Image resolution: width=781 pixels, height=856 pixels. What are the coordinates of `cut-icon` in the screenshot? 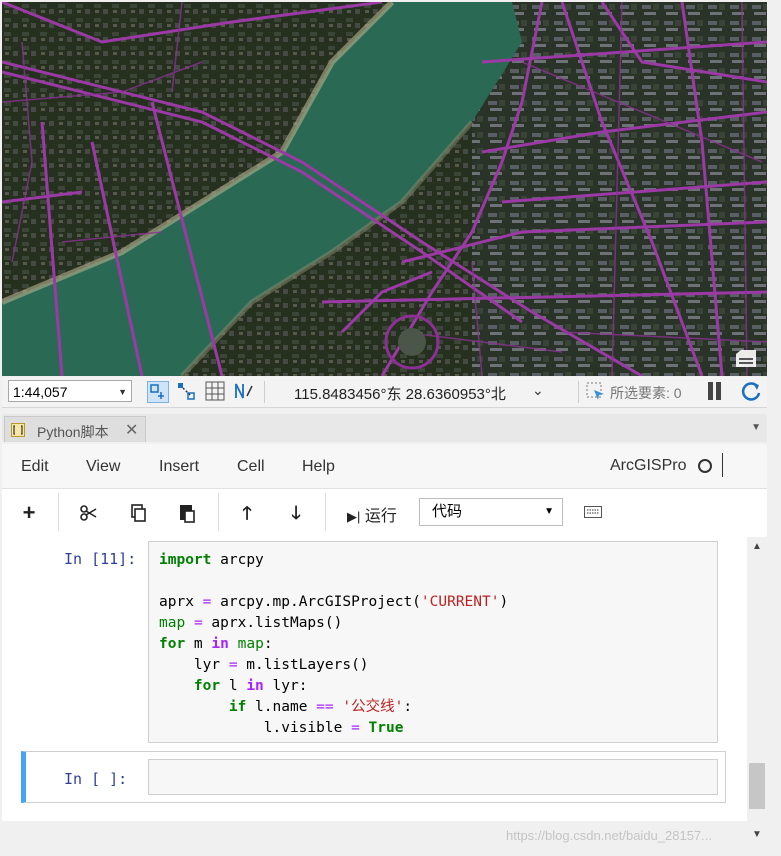 It's located at (89, 513).